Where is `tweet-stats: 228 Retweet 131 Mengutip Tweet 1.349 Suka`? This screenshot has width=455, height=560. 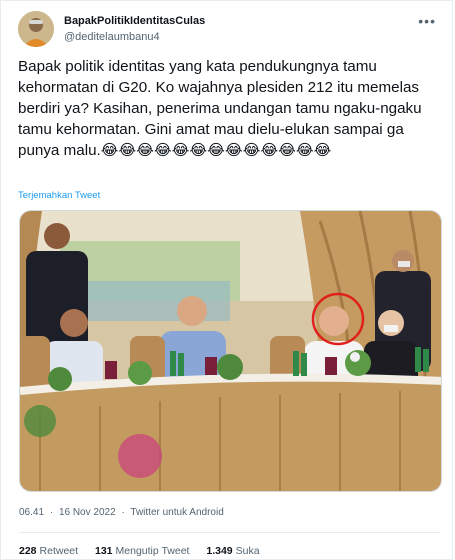 tweet-stats: 228 Retweet 131 Mengutip Tweet 1.349 Suka is located at coordinates (146, 551).